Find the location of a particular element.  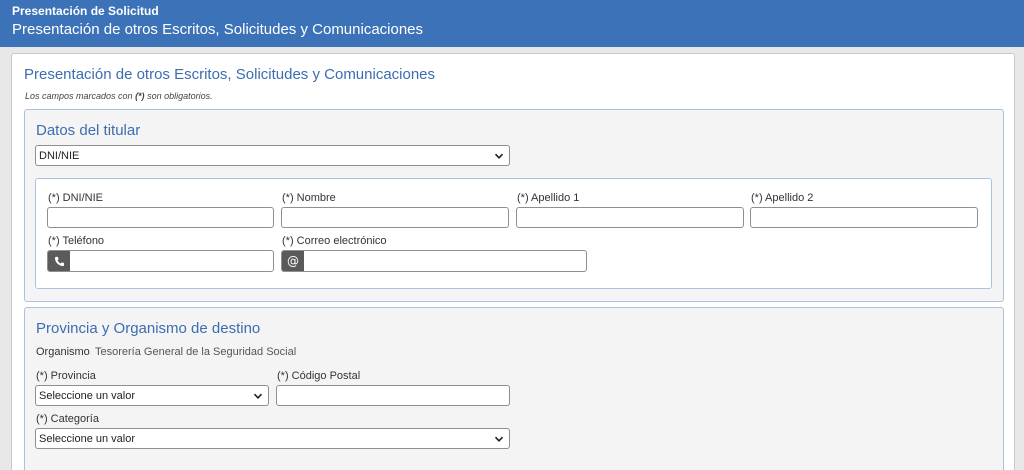

organismo-label: Organismo is located at coordinates (63, 352).